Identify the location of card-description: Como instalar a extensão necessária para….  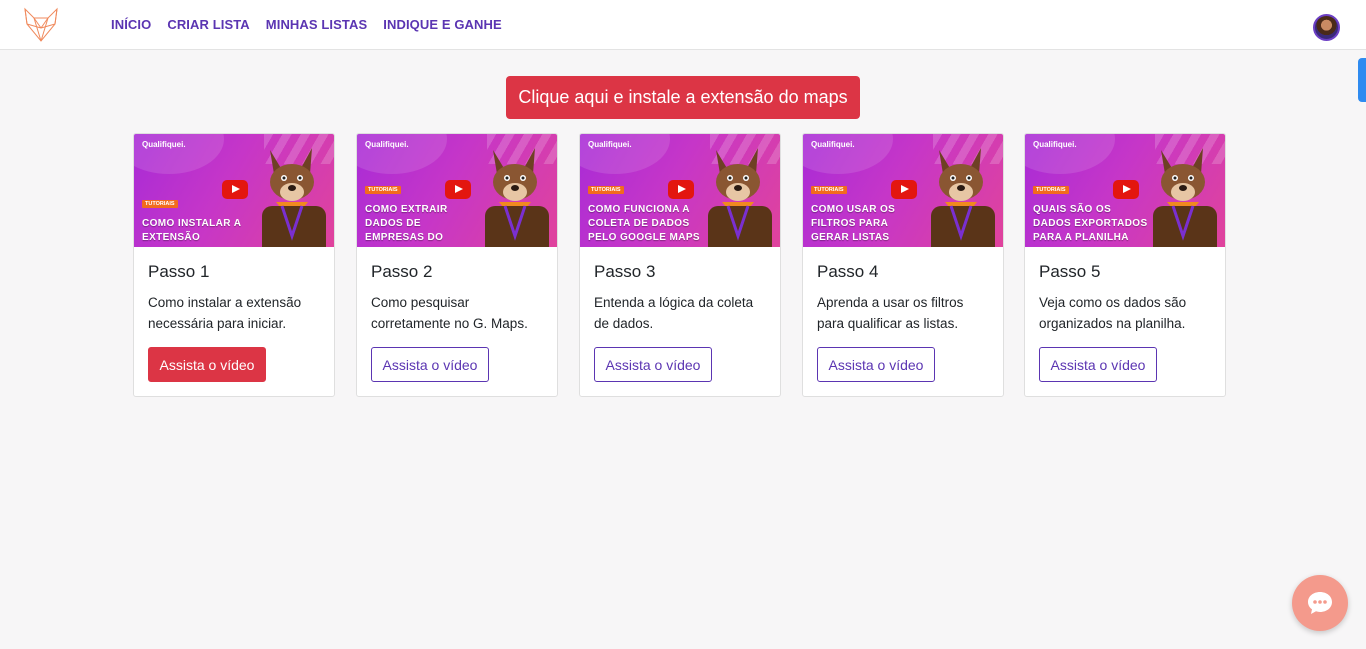
(225, 313).